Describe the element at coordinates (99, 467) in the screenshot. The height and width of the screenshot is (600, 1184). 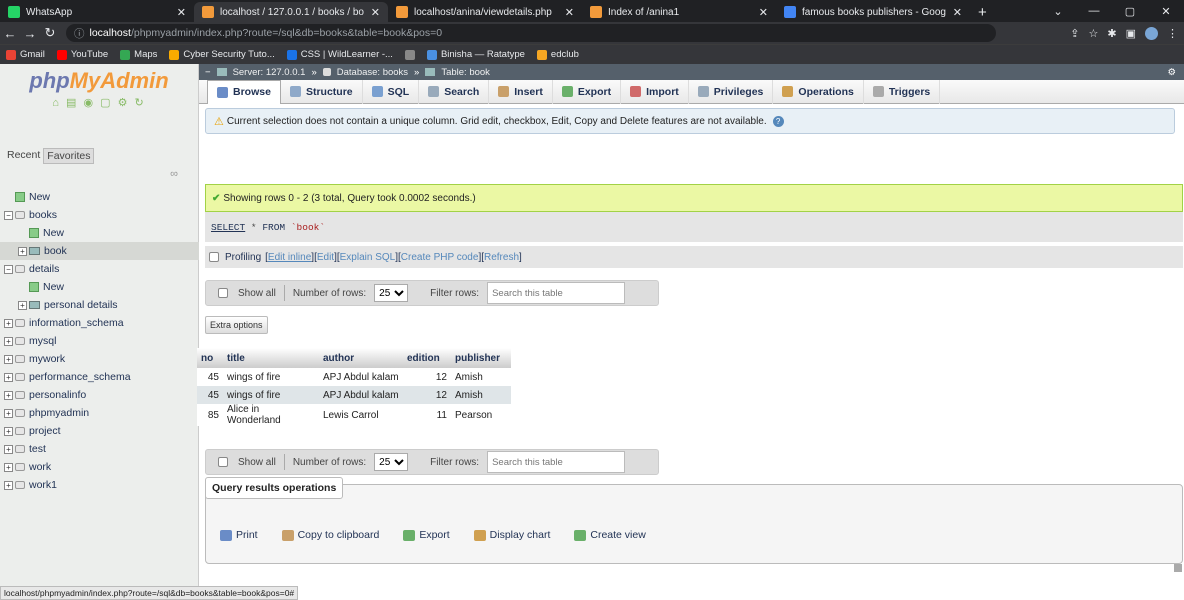
I see `tree-item-work: + work` at that location.